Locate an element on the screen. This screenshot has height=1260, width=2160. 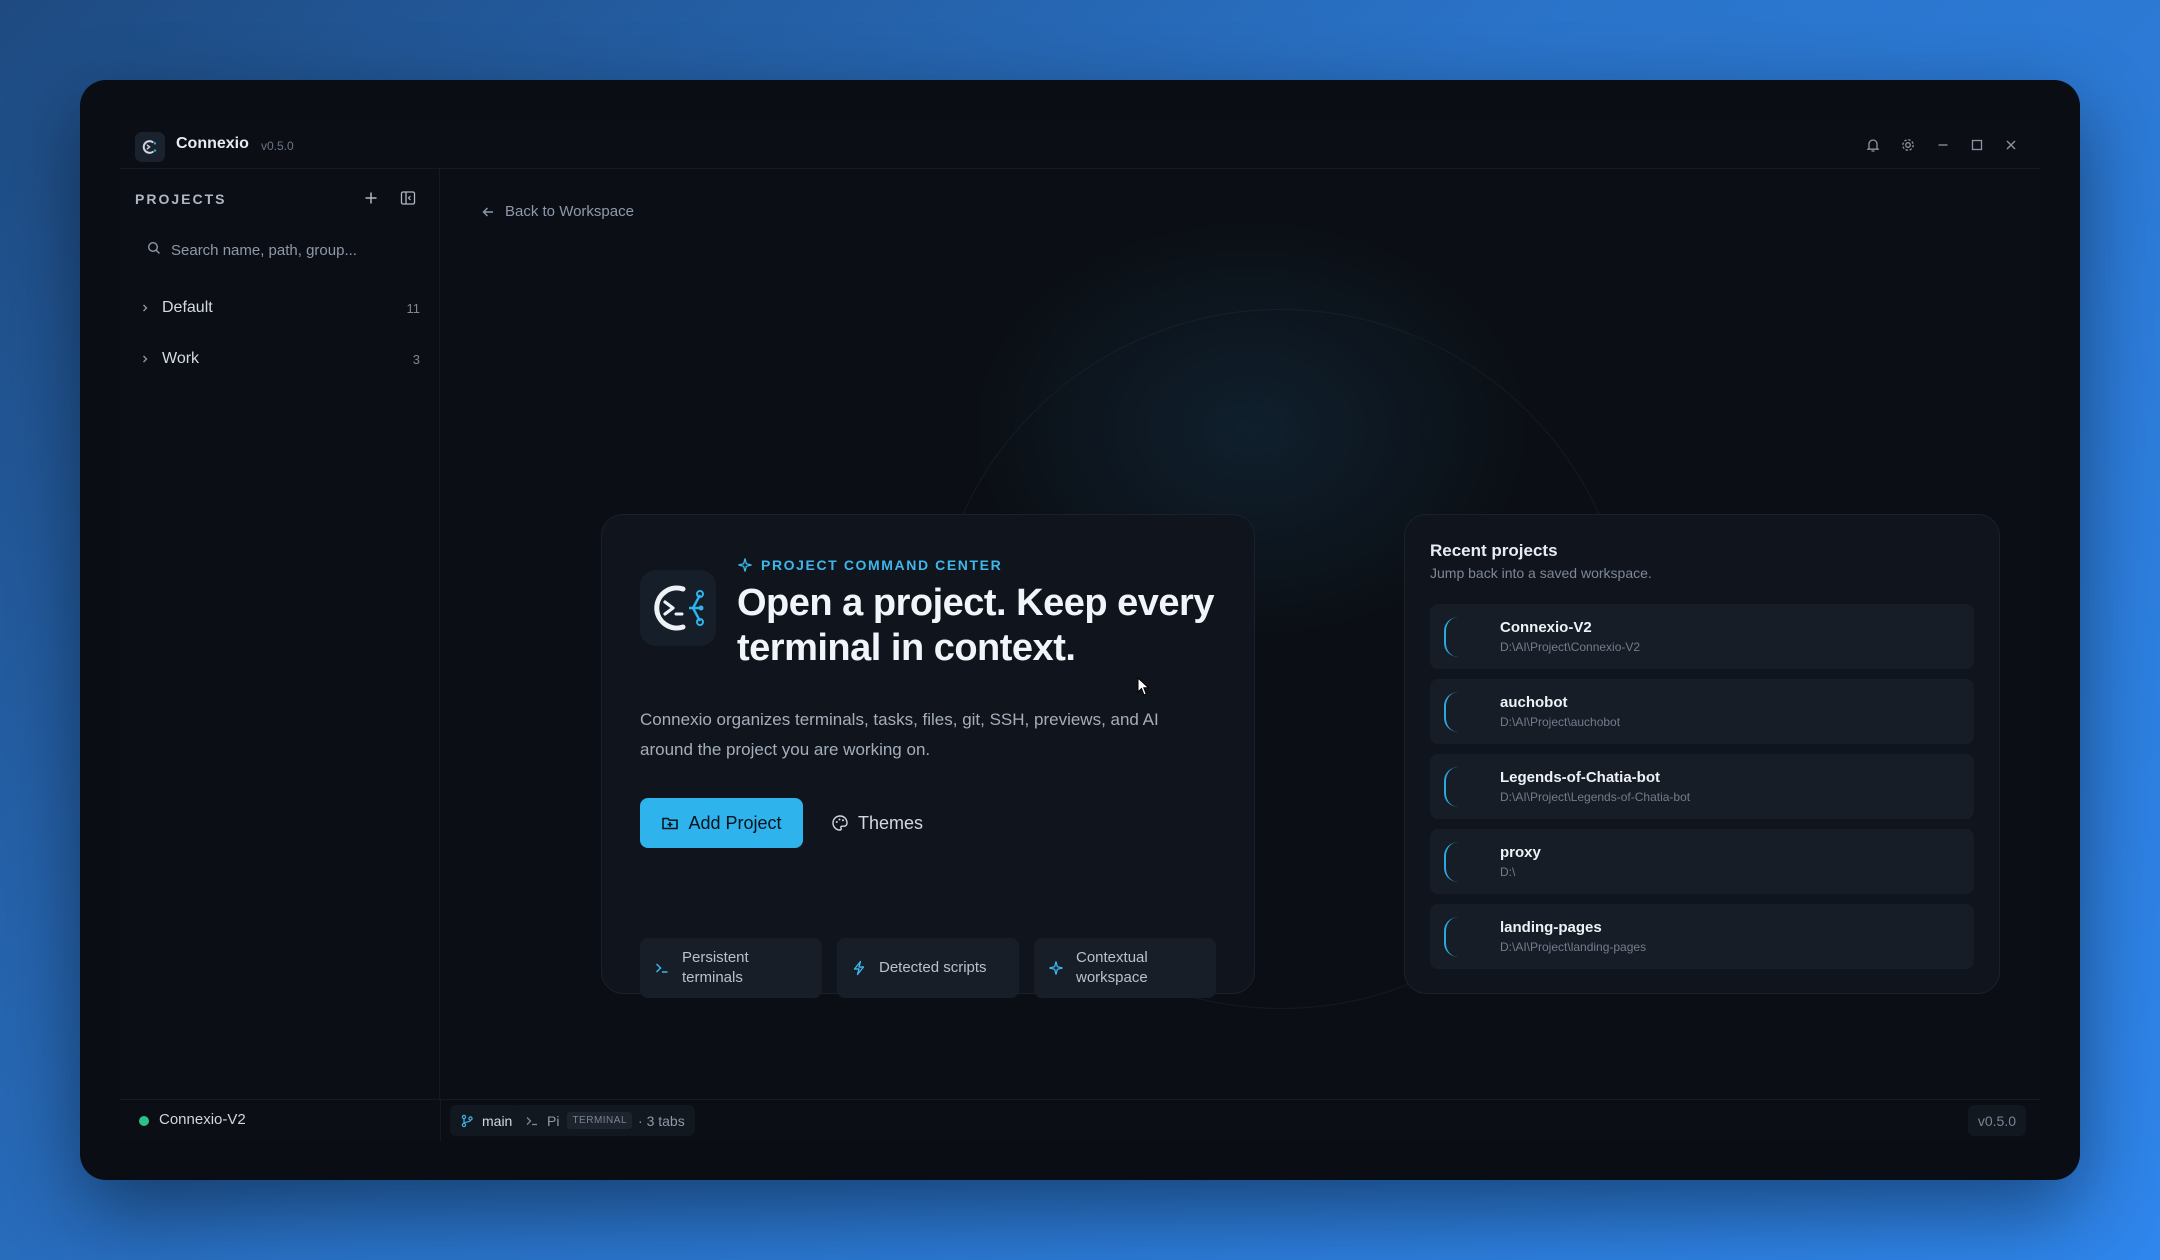
search-icon is located at coordinates (154, 250).